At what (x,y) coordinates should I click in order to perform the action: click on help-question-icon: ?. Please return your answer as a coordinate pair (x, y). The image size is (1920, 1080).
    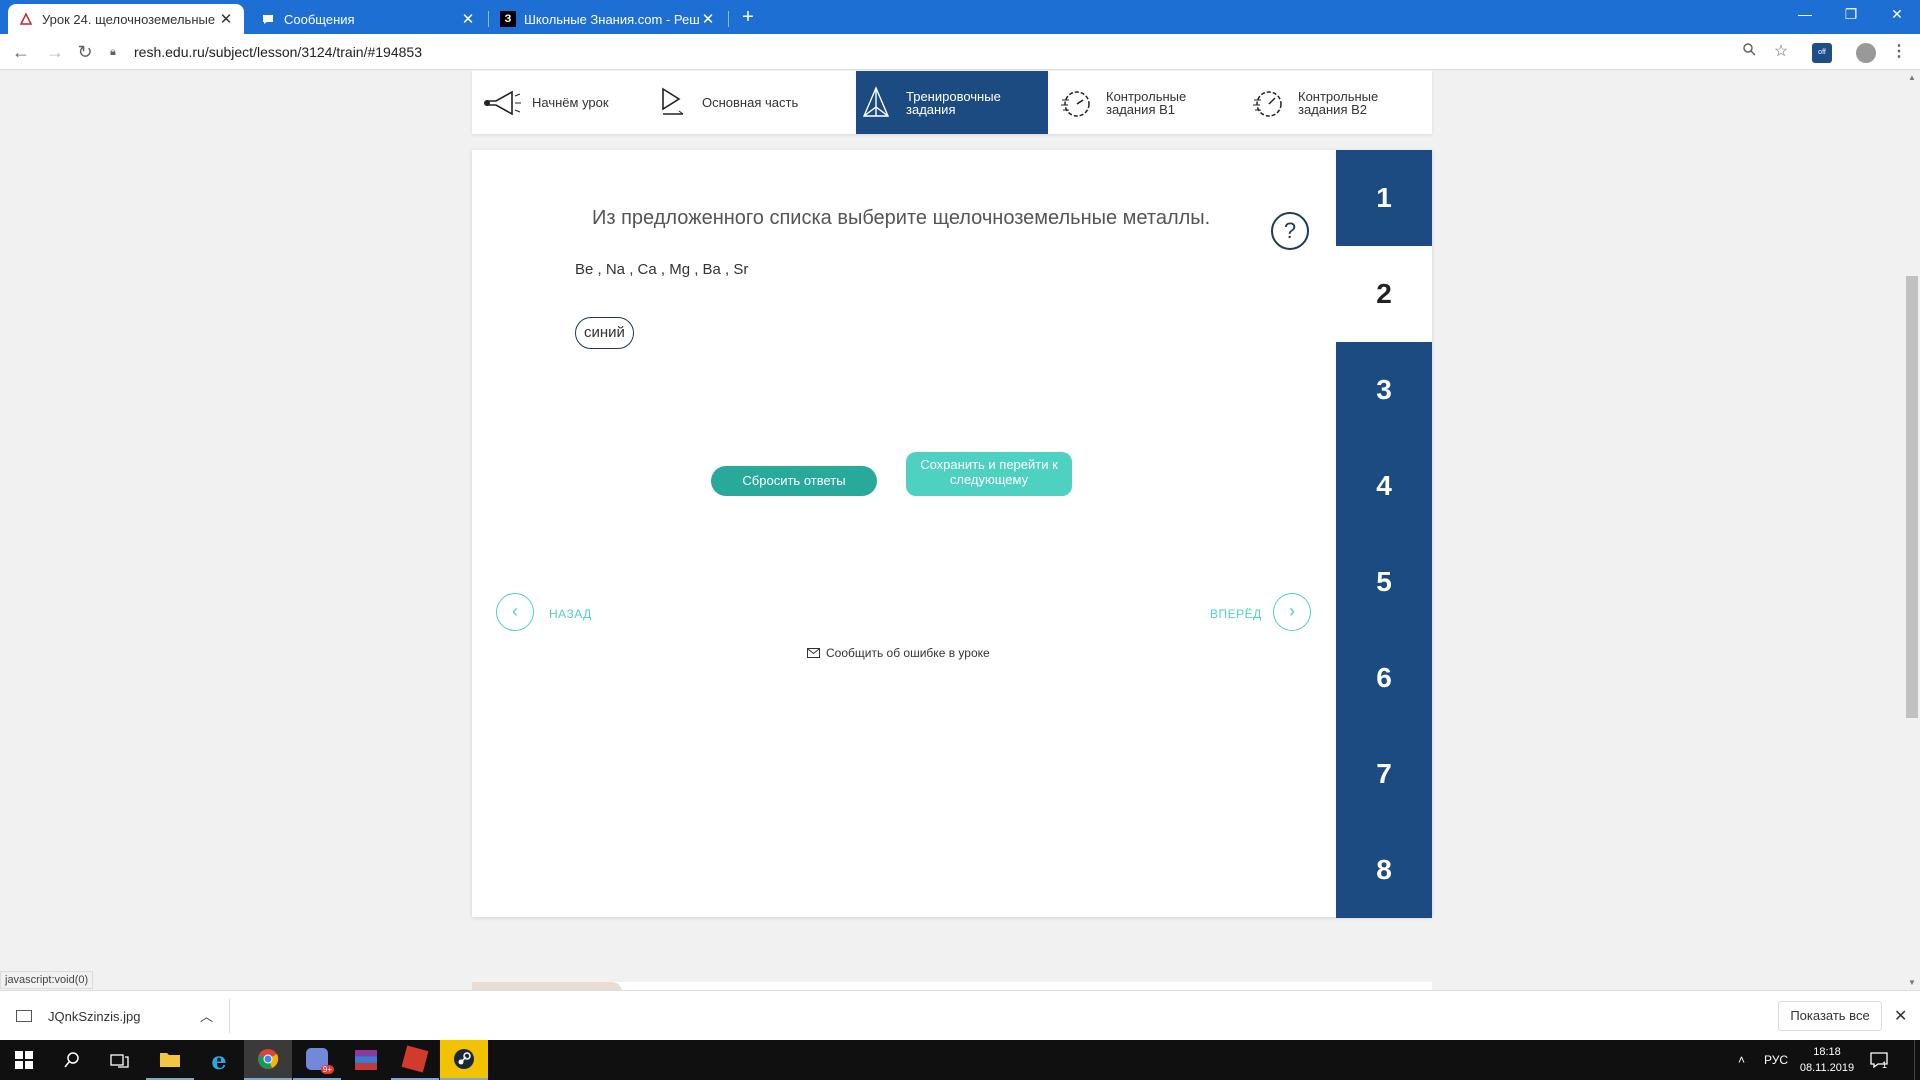
    Looking at the image, I should click on (1290, 231).